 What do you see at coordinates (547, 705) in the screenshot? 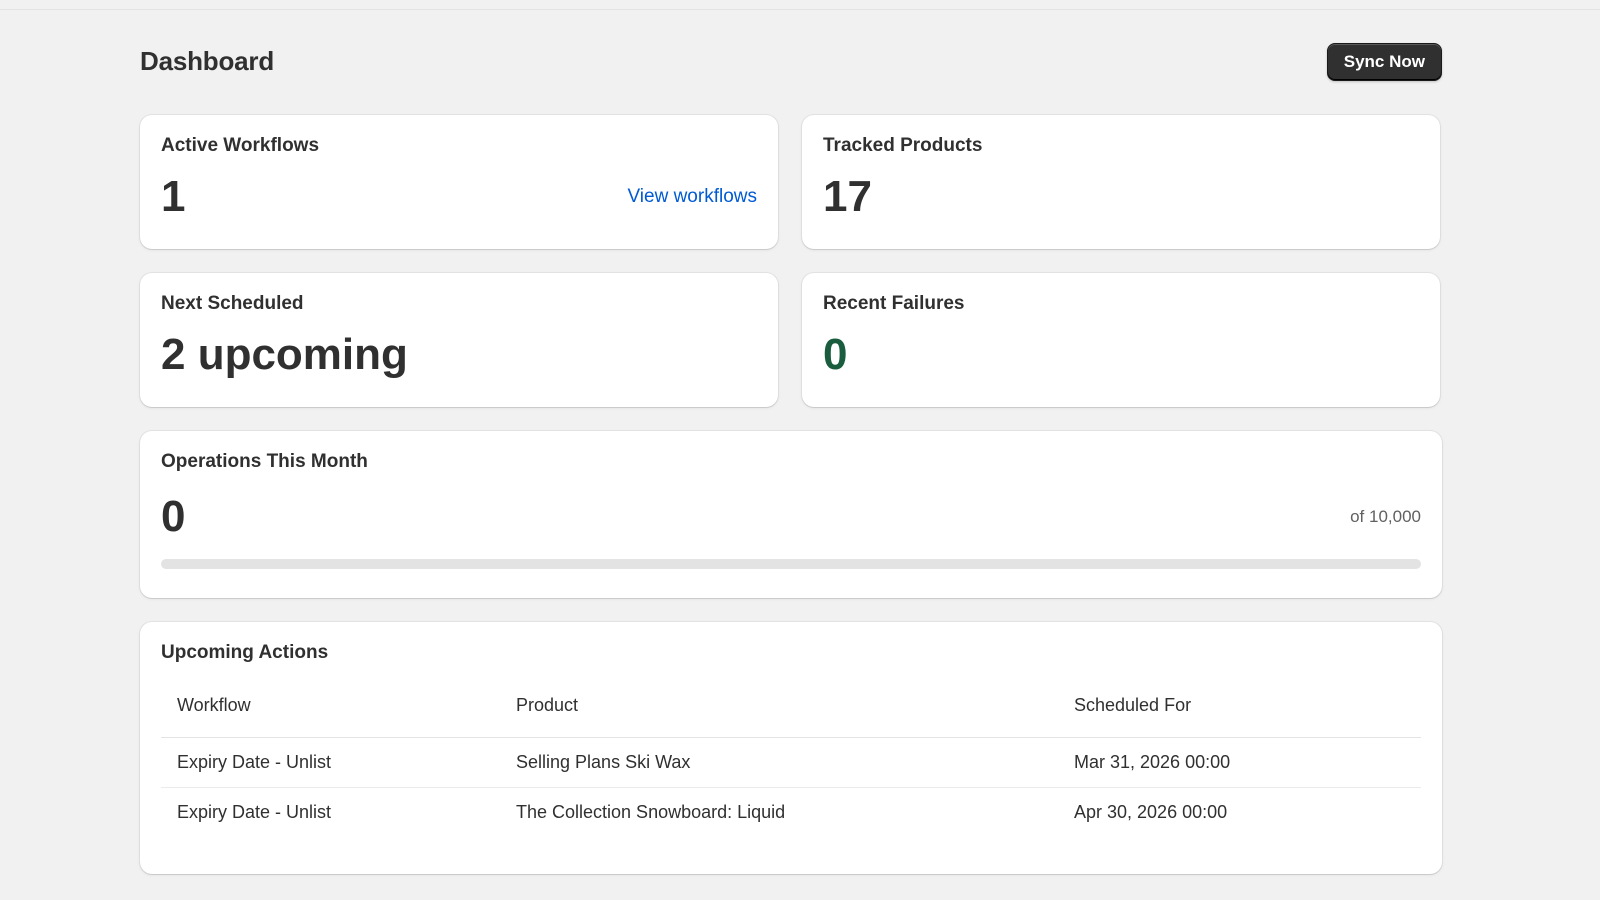
I see `column-header-product: Product` at bounding box center [547, 705].